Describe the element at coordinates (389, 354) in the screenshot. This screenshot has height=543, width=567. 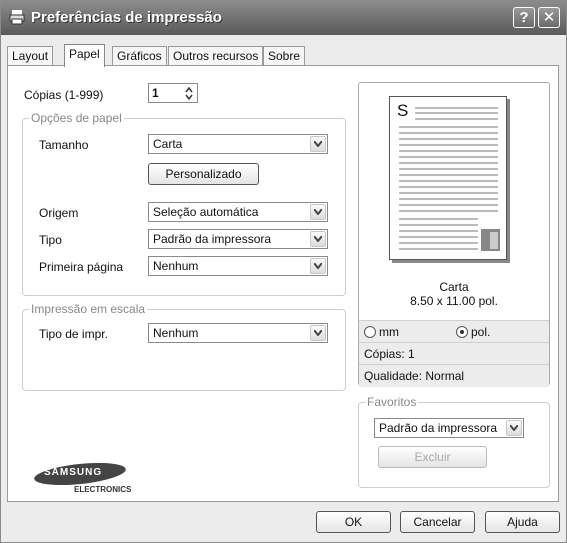
I see `copies-info: Cópias: 1` at that location.